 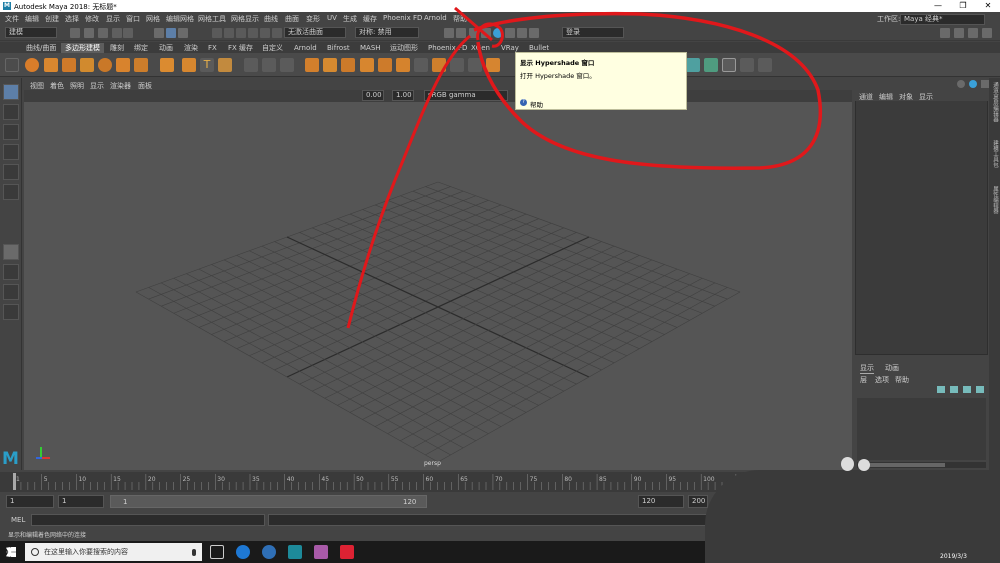 What do you see at coordinates (987, 33) in the screenshot?
I see `channel-box-icon` at bounding box center [987, 33].